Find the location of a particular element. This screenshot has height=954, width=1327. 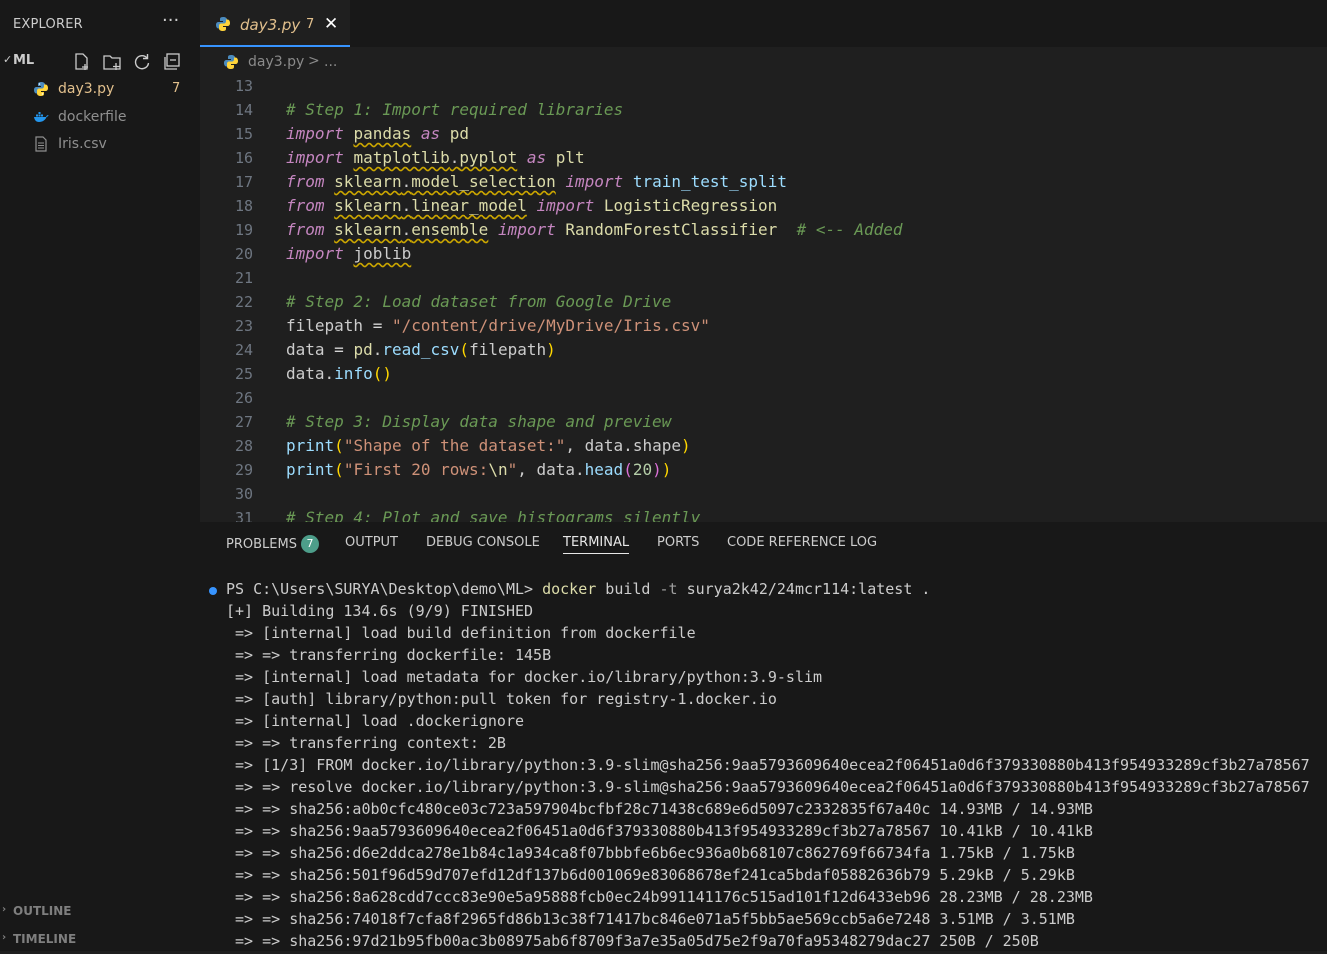

line-number: 19 is located at coordinates (243, 230).